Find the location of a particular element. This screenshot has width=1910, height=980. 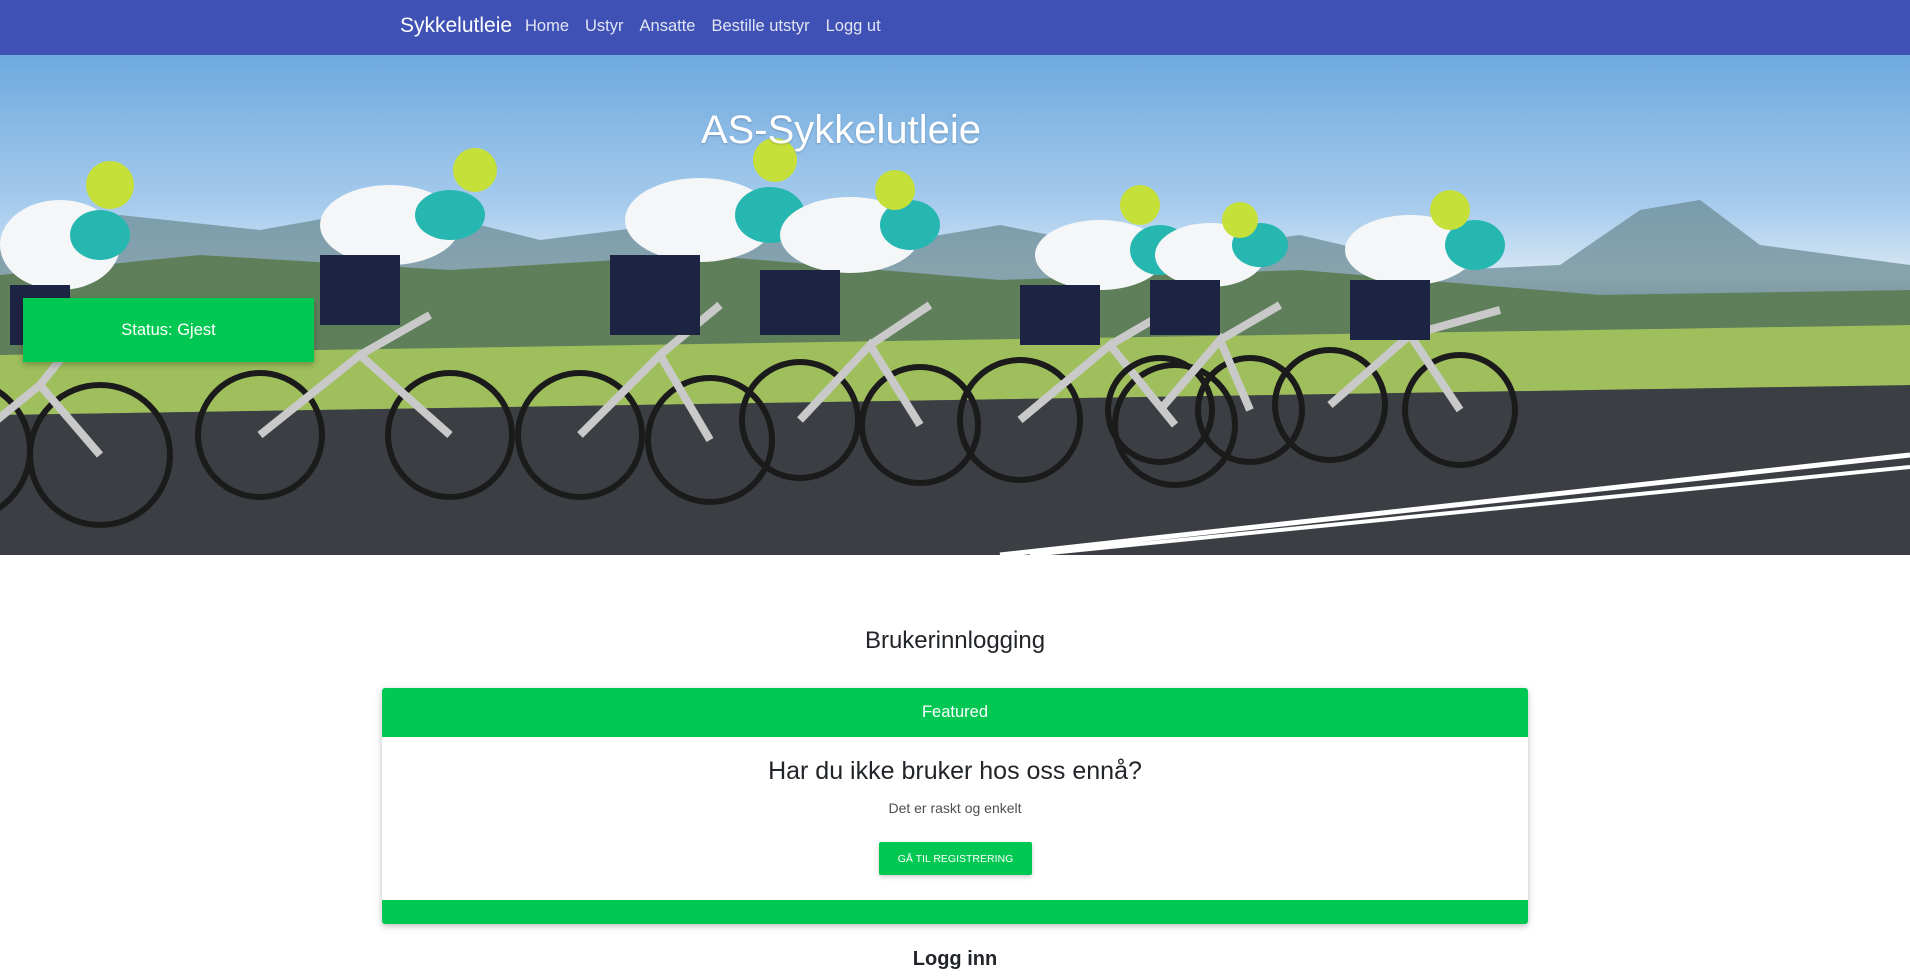

login-heading: Logg inn is located at coordinates (955, 959).